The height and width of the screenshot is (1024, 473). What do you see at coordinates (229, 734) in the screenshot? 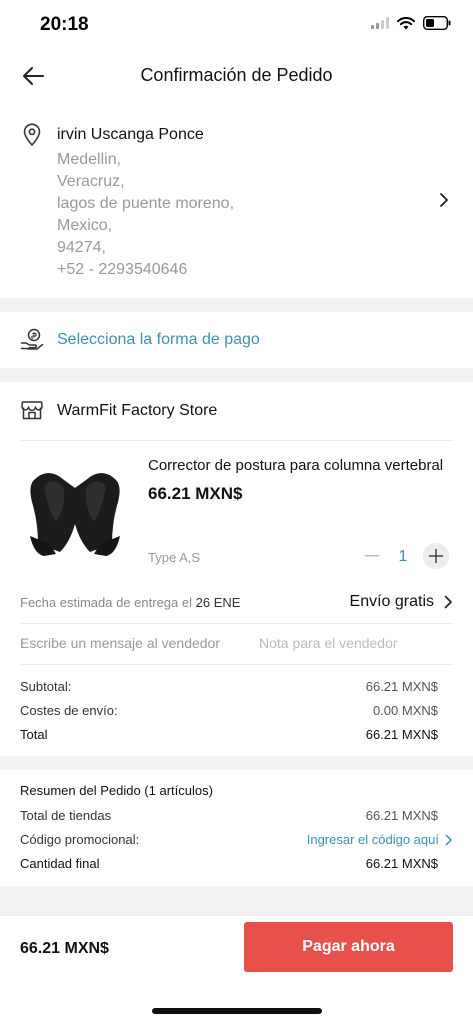
I see `total-row: Total 66.21 MXN$` at bounding box center [229, 734].